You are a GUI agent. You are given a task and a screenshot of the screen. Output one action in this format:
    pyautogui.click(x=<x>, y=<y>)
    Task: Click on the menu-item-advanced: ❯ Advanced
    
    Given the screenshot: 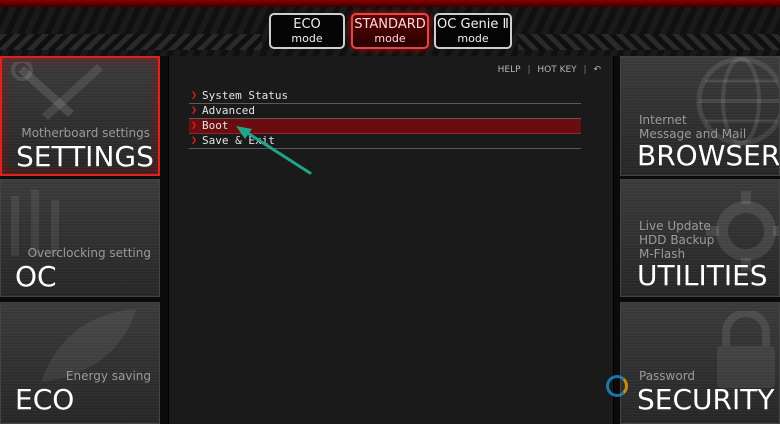 What is the action you would take?
    pyautogui.click(x=385, y=111)
    